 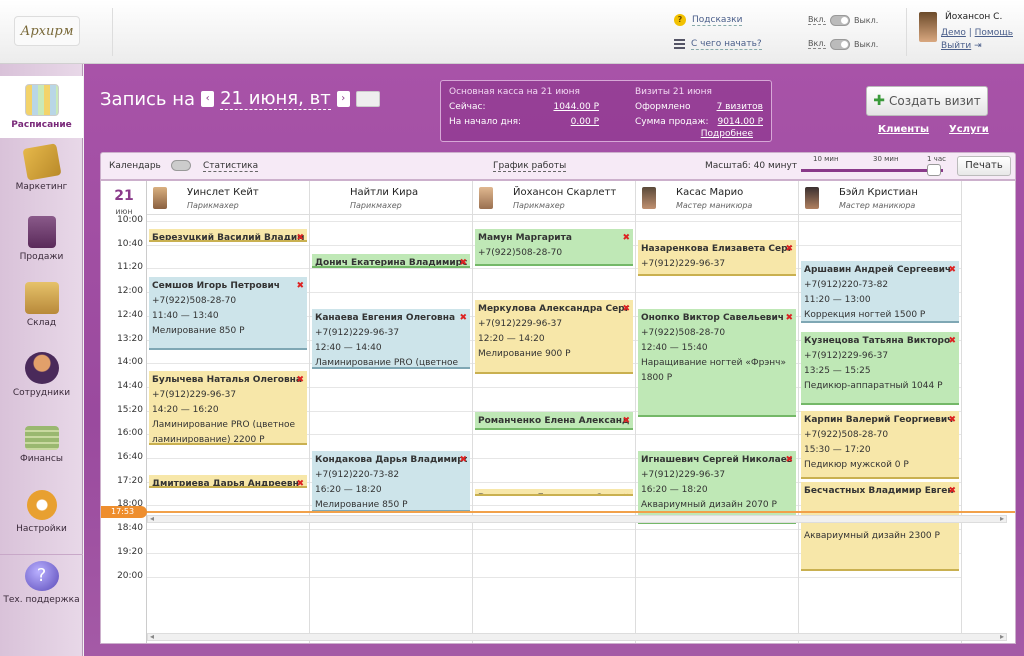 I want to click on hints-switch, so click(x=839, y=20).